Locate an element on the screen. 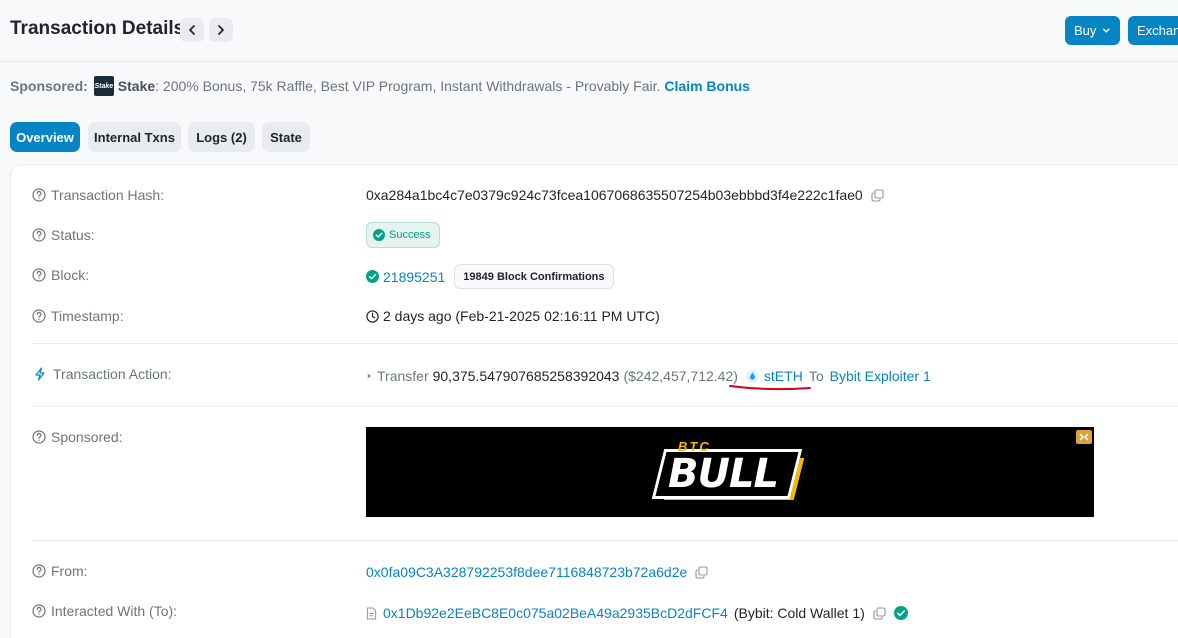 The height and width of the screenshot is (638, 1178). header-divider is located at coordinates (589, 61).